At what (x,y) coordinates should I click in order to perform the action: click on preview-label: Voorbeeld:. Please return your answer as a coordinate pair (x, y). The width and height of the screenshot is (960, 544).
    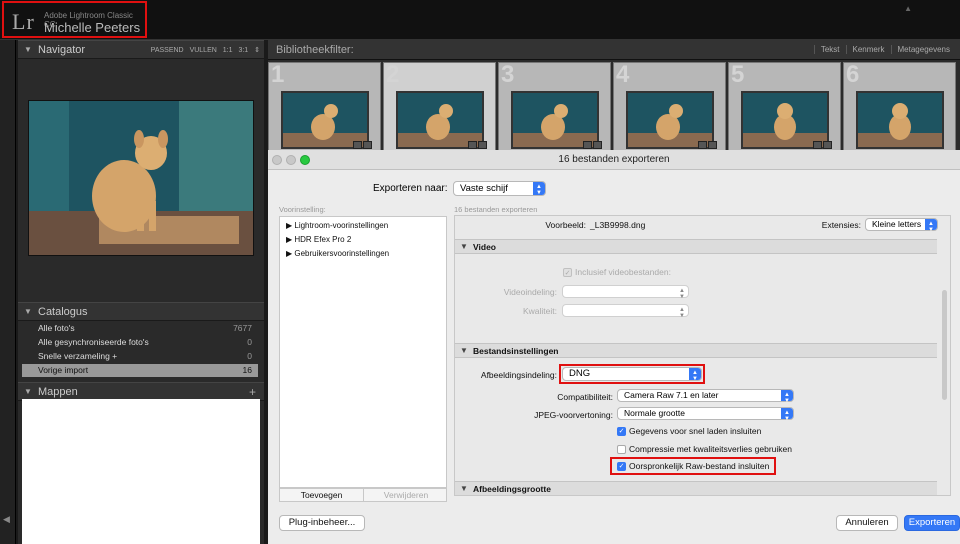
    Looking at the image, I should click on (565, 225).